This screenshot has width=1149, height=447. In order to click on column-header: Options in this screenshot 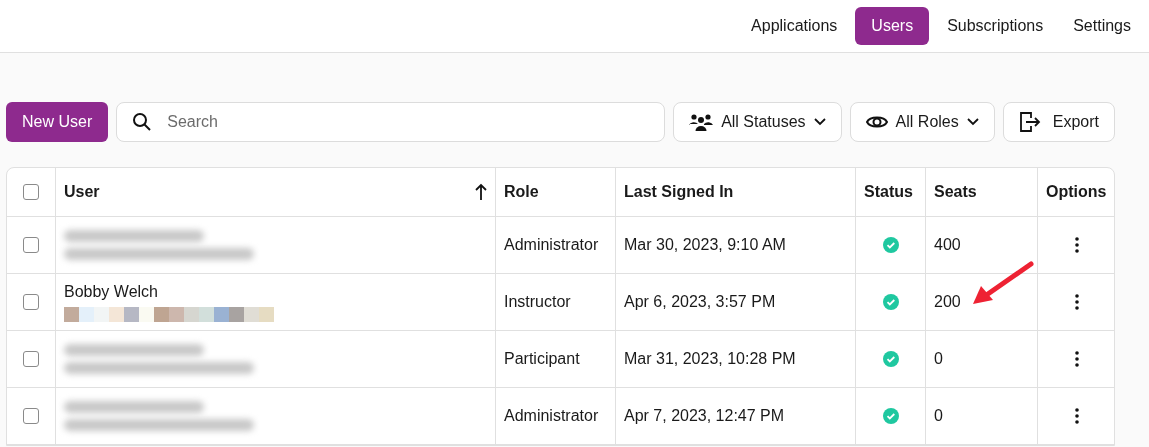, I will do `click(1076, 192)`.